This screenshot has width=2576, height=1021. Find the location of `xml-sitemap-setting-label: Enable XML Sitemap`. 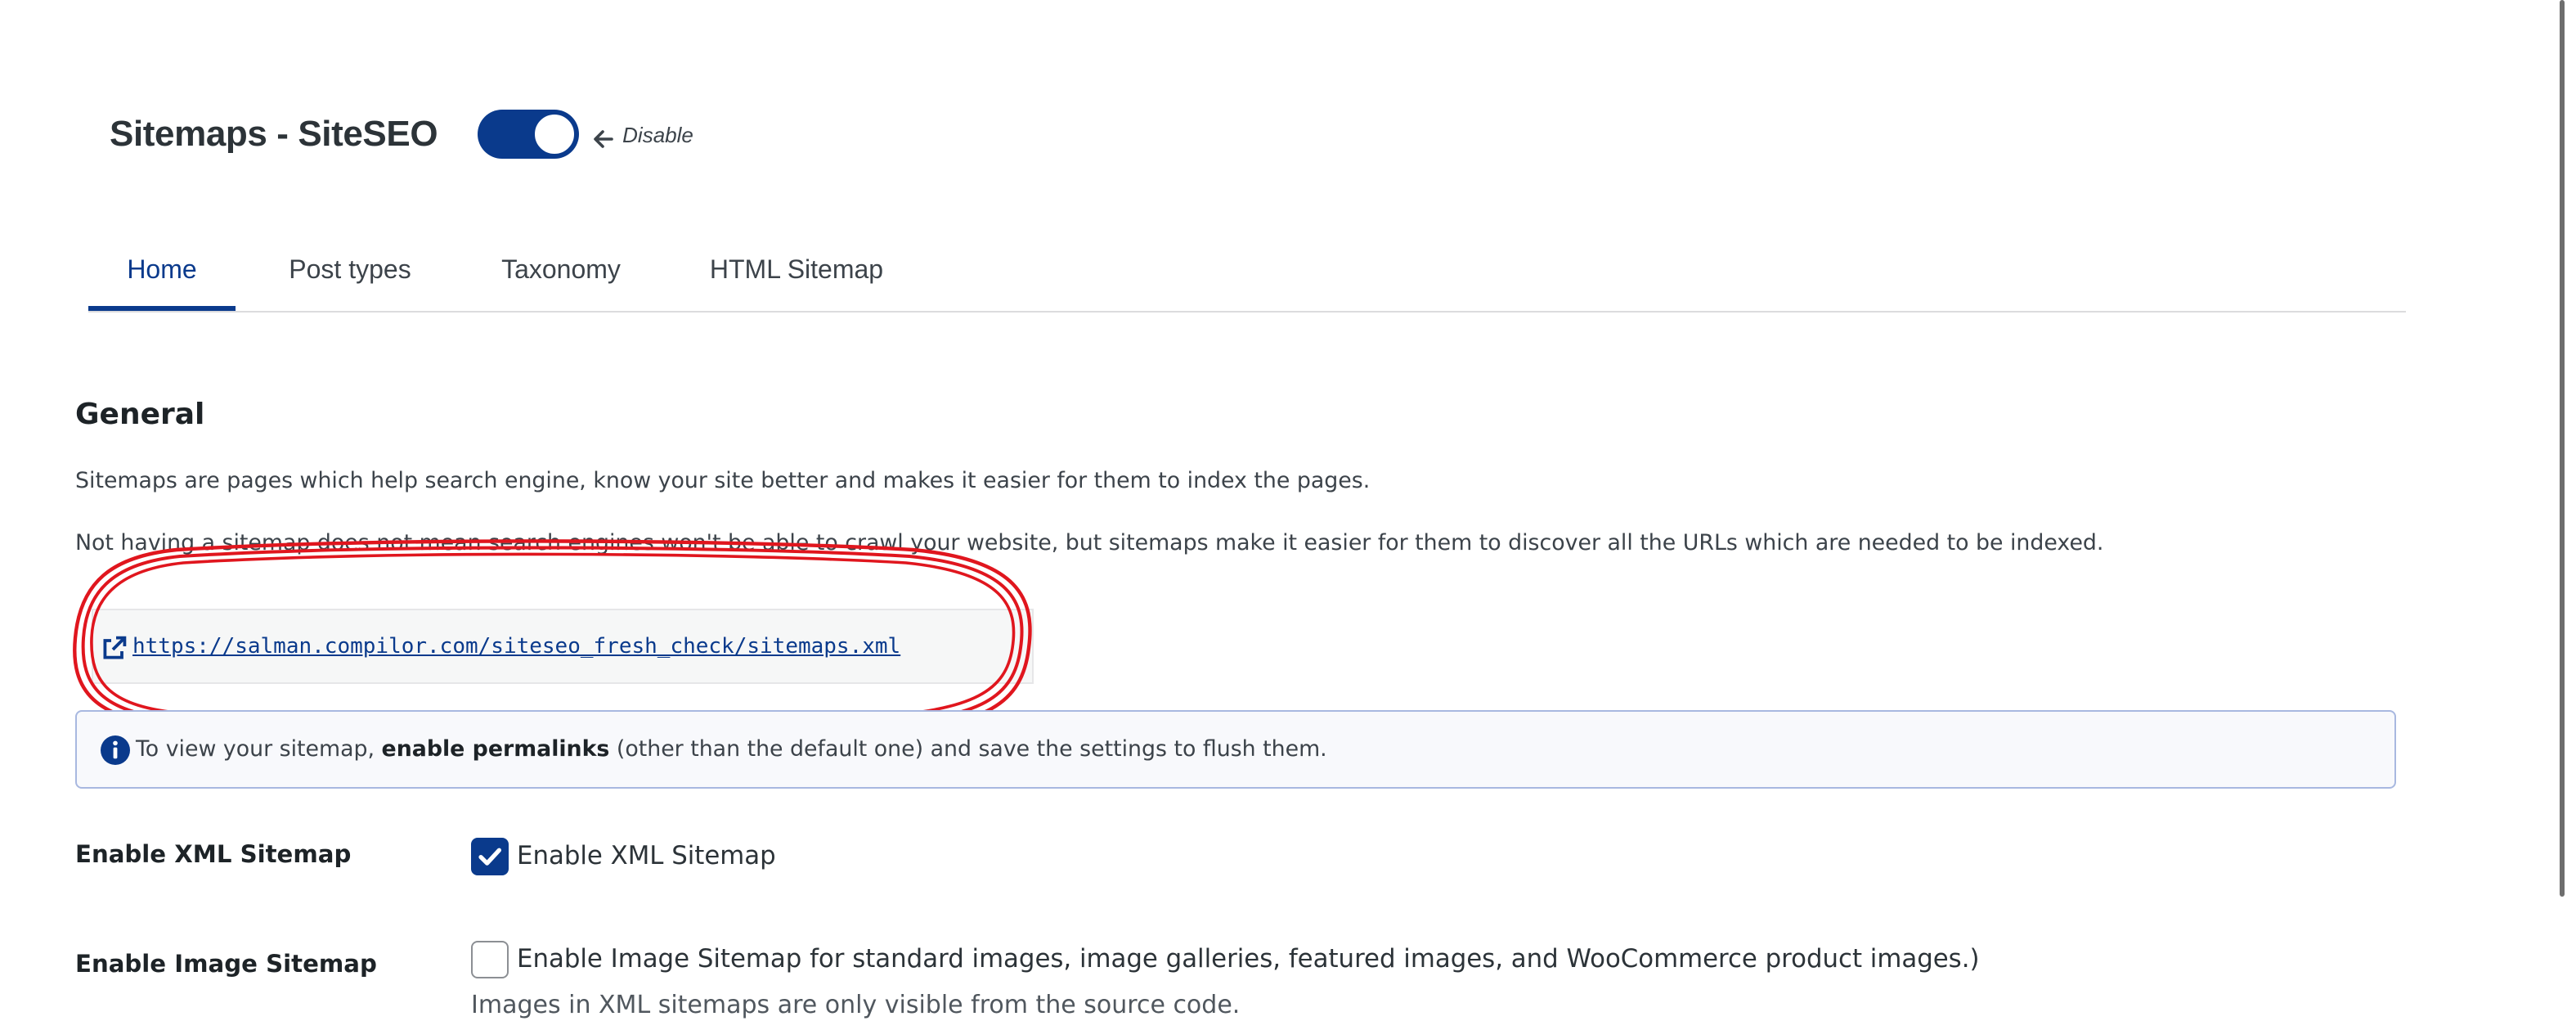

xml-sitemap-setting-label: Enable XML Sitemap is located at coordinates (213, 855).